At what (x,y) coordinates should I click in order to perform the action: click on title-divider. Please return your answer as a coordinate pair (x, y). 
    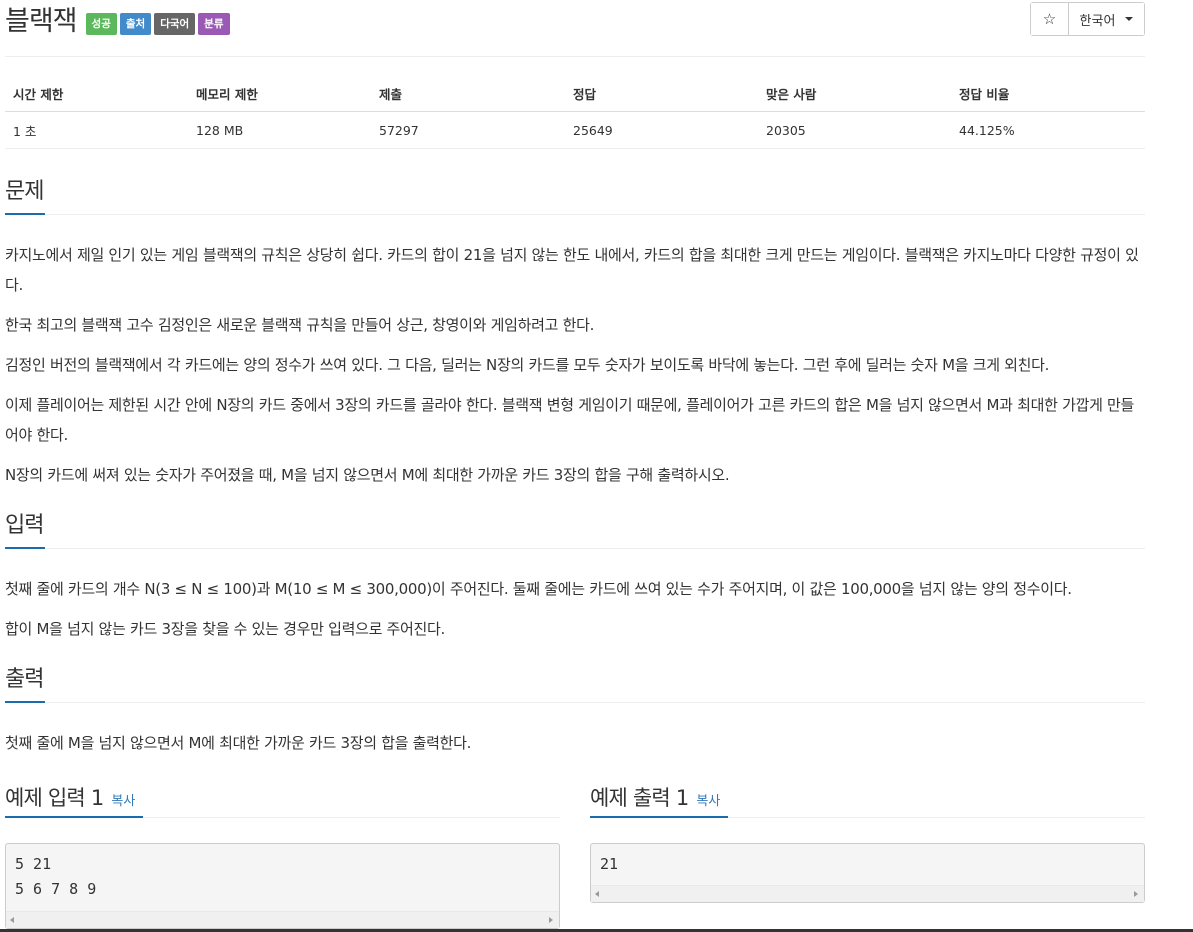
    Looking at the image, I should click on (575, 56).